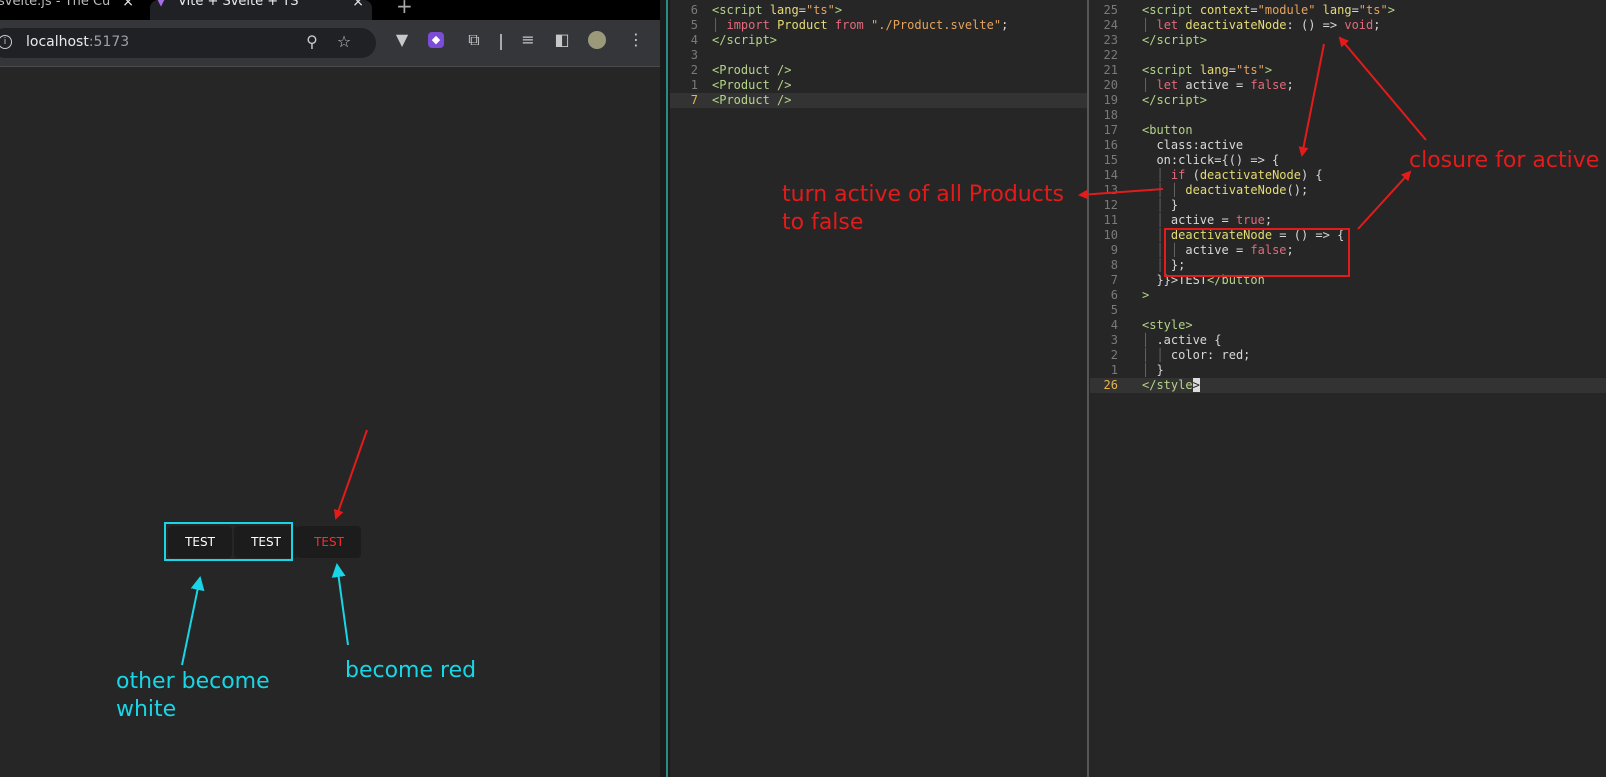 The image size is (1606, 777). I want to click on bookmark-star-icon: ☆, so click(344, 42).